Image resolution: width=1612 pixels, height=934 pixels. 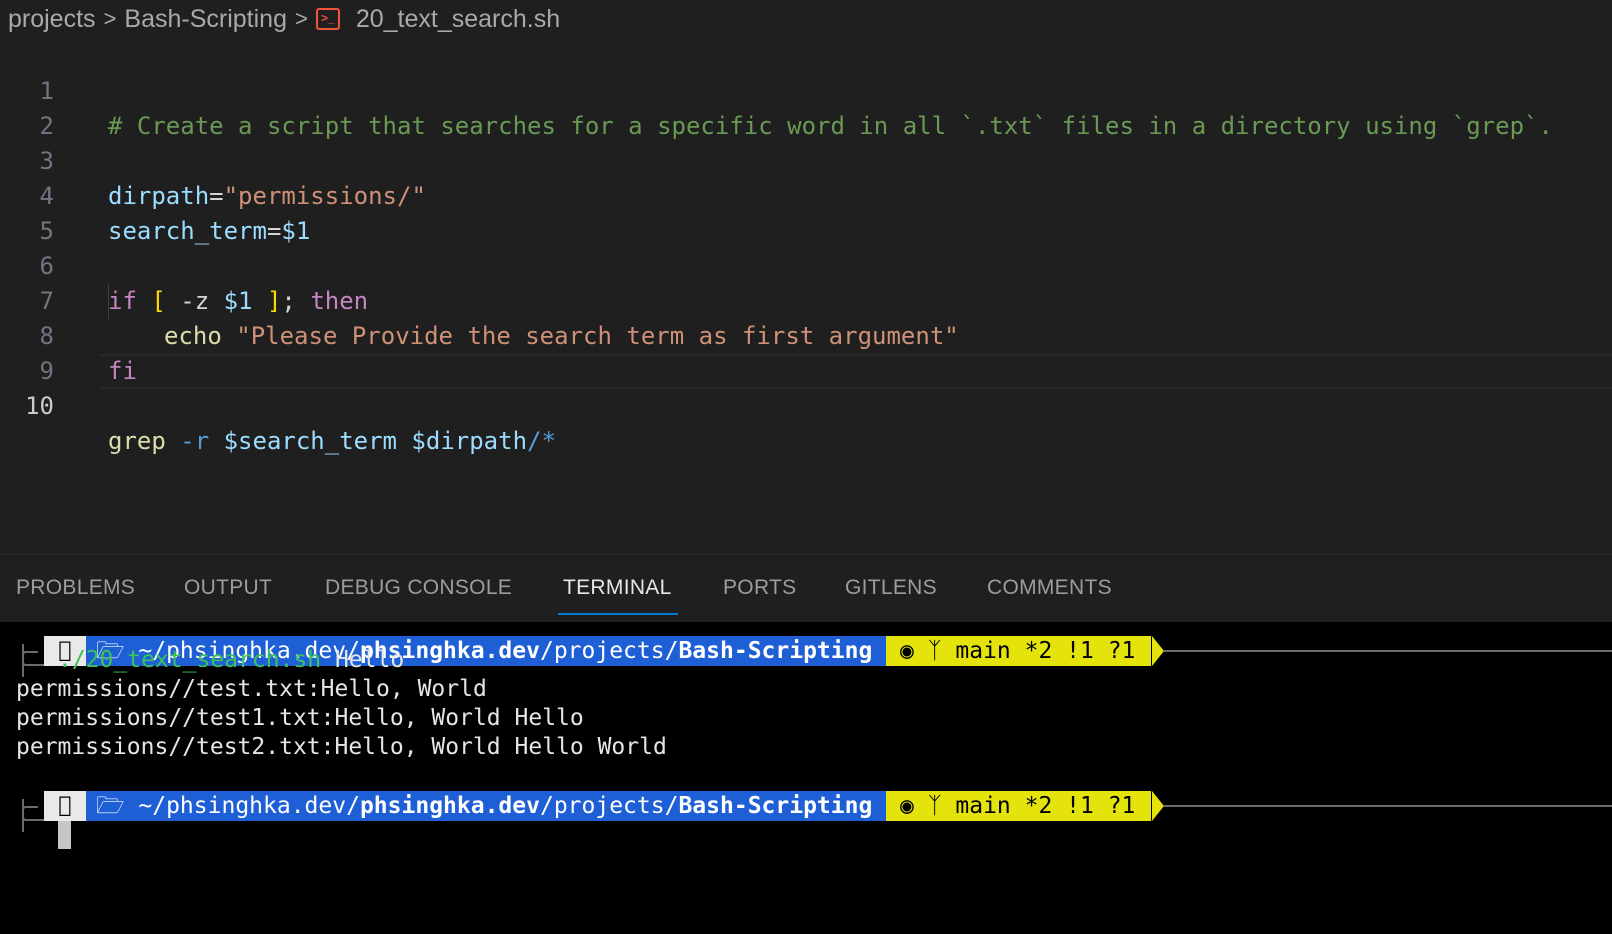 What do you see at coordinates (891, 588) in the screenshot?
I see `tab-gitlens: GITLENS` at bounding box center [891, 588].